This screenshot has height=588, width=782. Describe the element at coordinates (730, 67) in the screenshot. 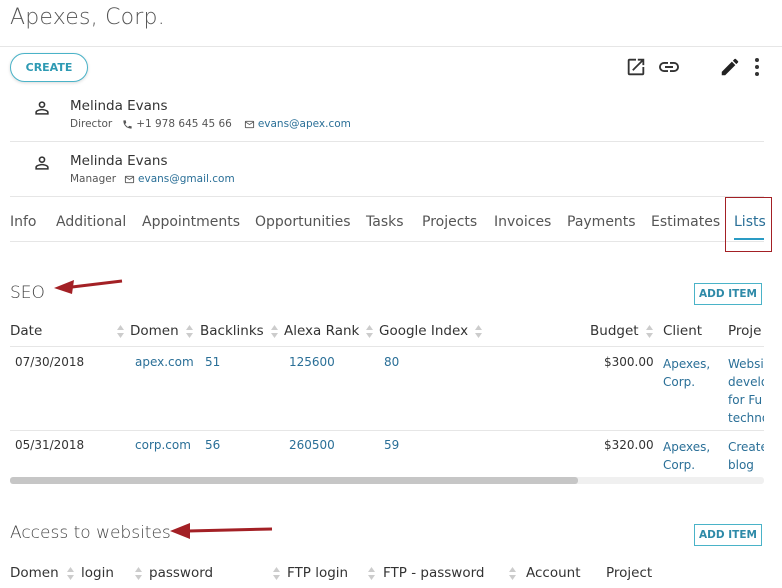

I see `edit-icon` at that location.